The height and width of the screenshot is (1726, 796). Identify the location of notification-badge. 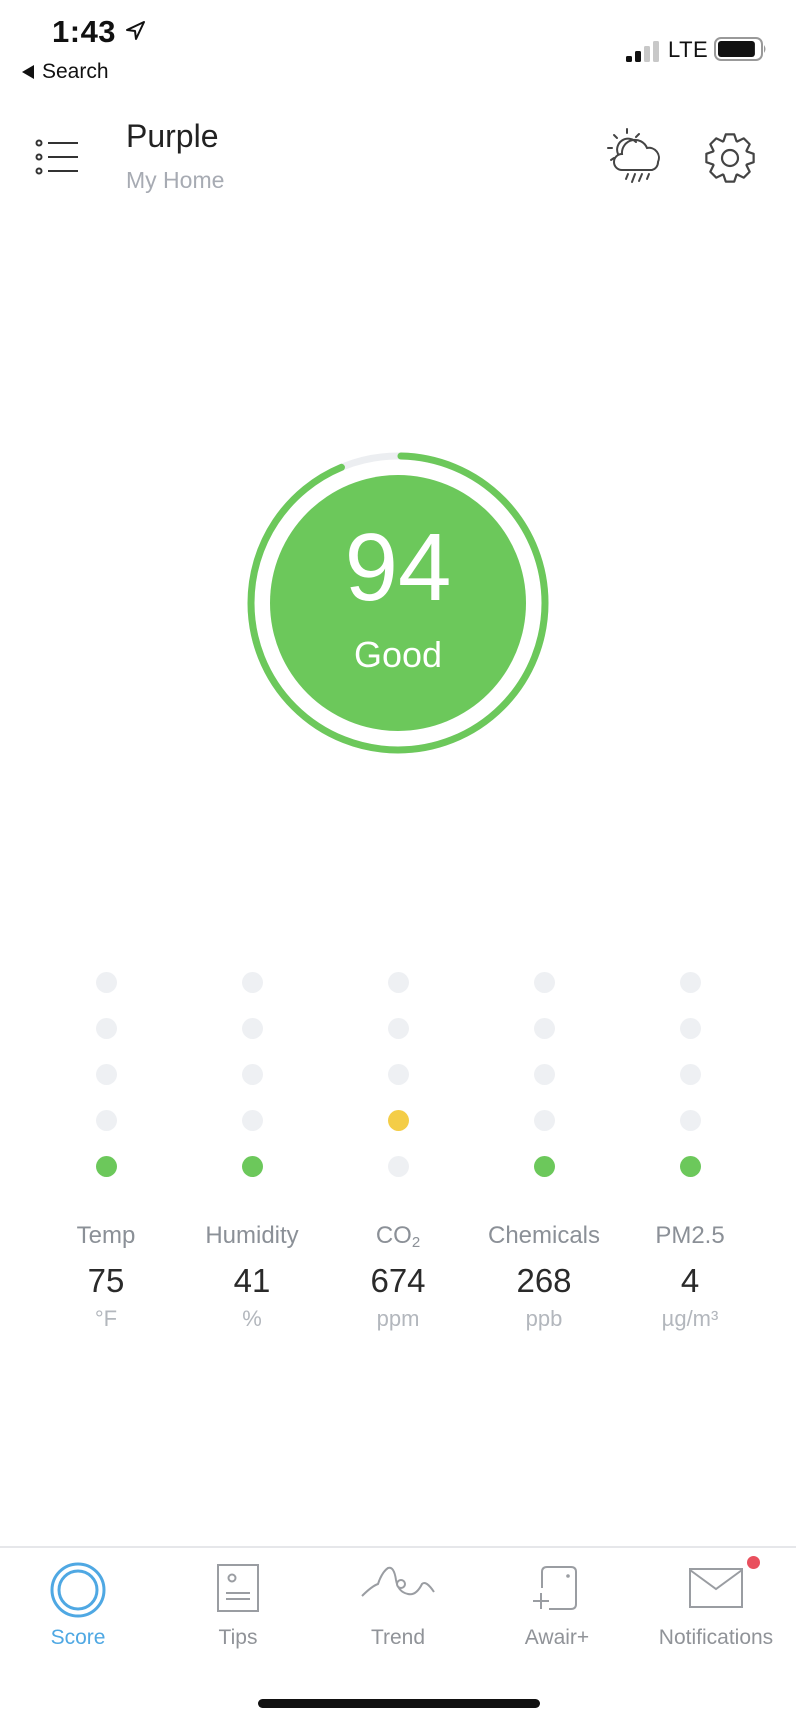
(753, 1562).